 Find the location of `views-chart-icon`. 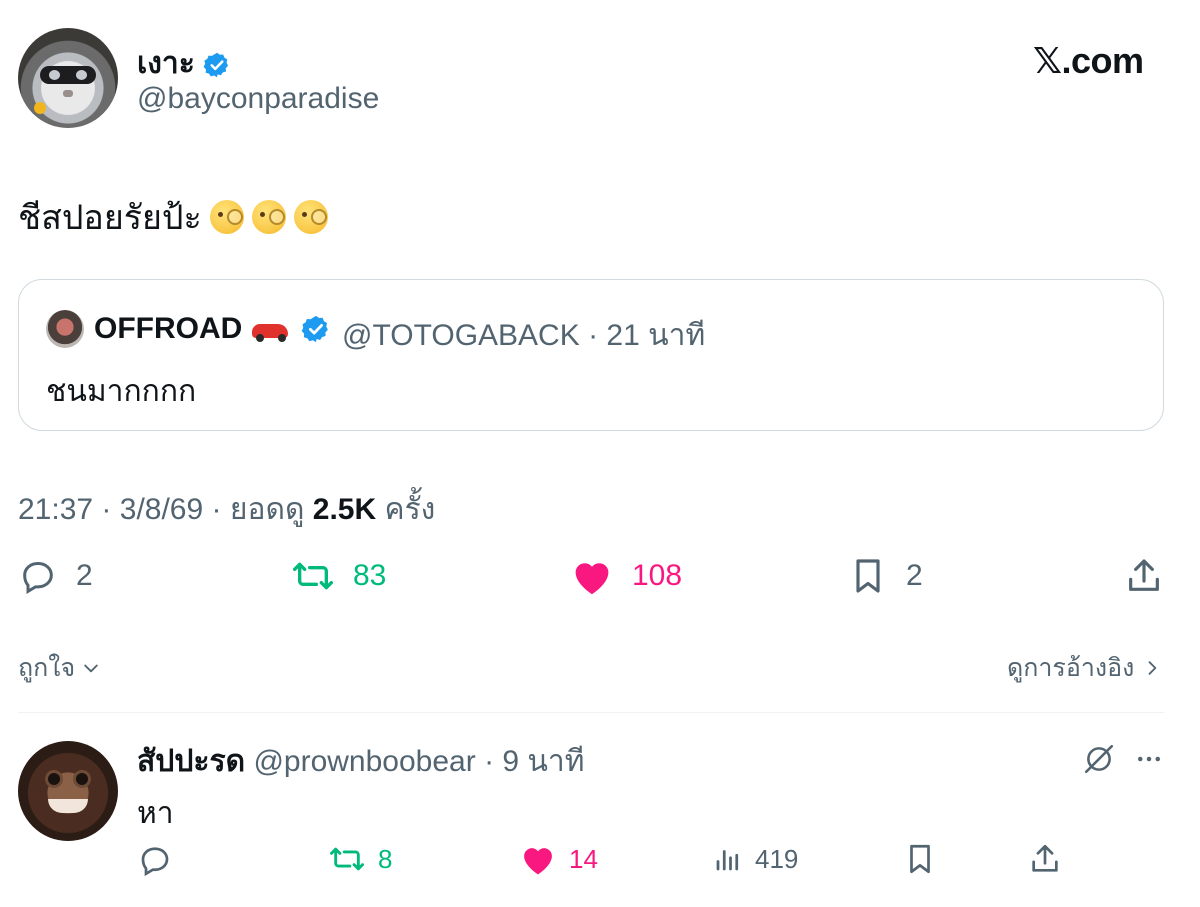

views-chart-icon is located at coordinates (727, 860).